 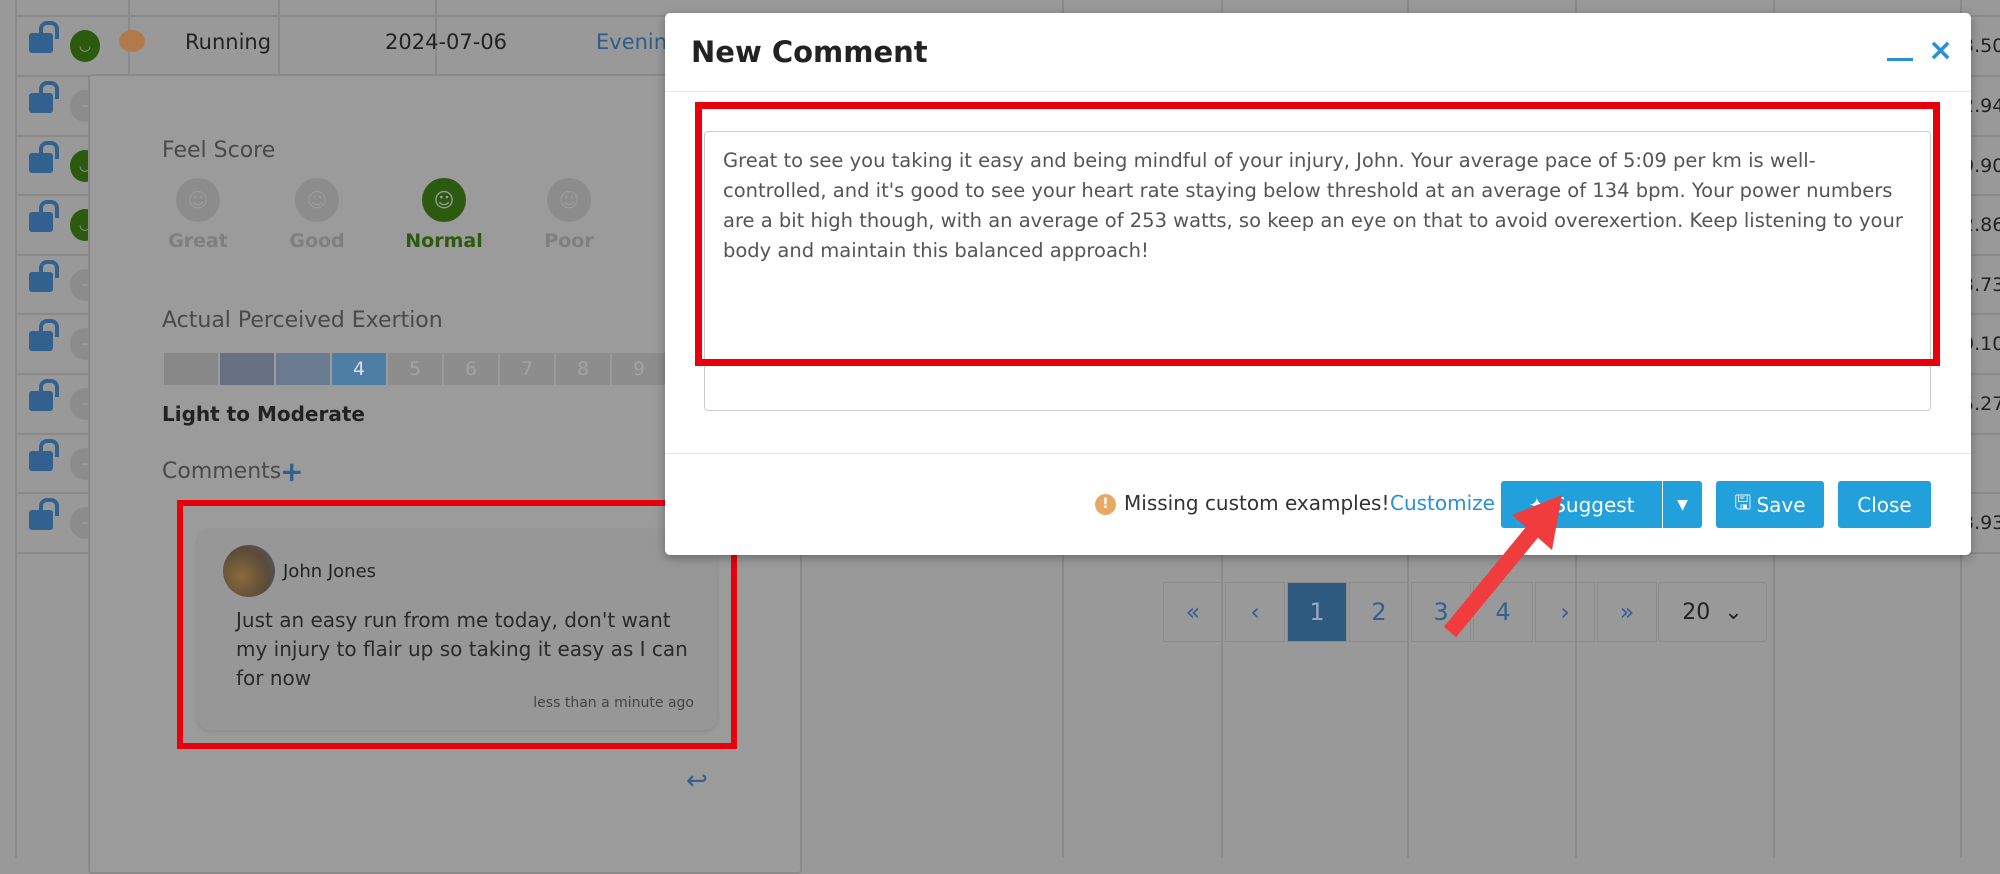 I want to click on table-row: ◡, so click(x=71, y=45).